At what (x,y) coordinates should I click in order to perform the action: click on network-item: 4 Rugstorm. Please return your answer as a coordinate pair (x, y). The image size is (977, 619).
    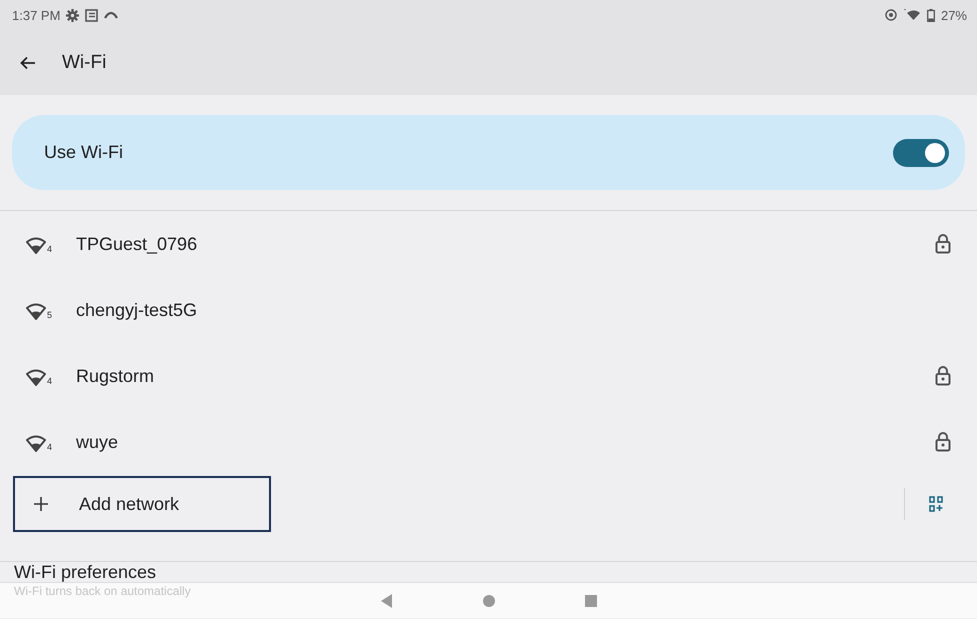
    Looking at the image, I should click on (488, 376).